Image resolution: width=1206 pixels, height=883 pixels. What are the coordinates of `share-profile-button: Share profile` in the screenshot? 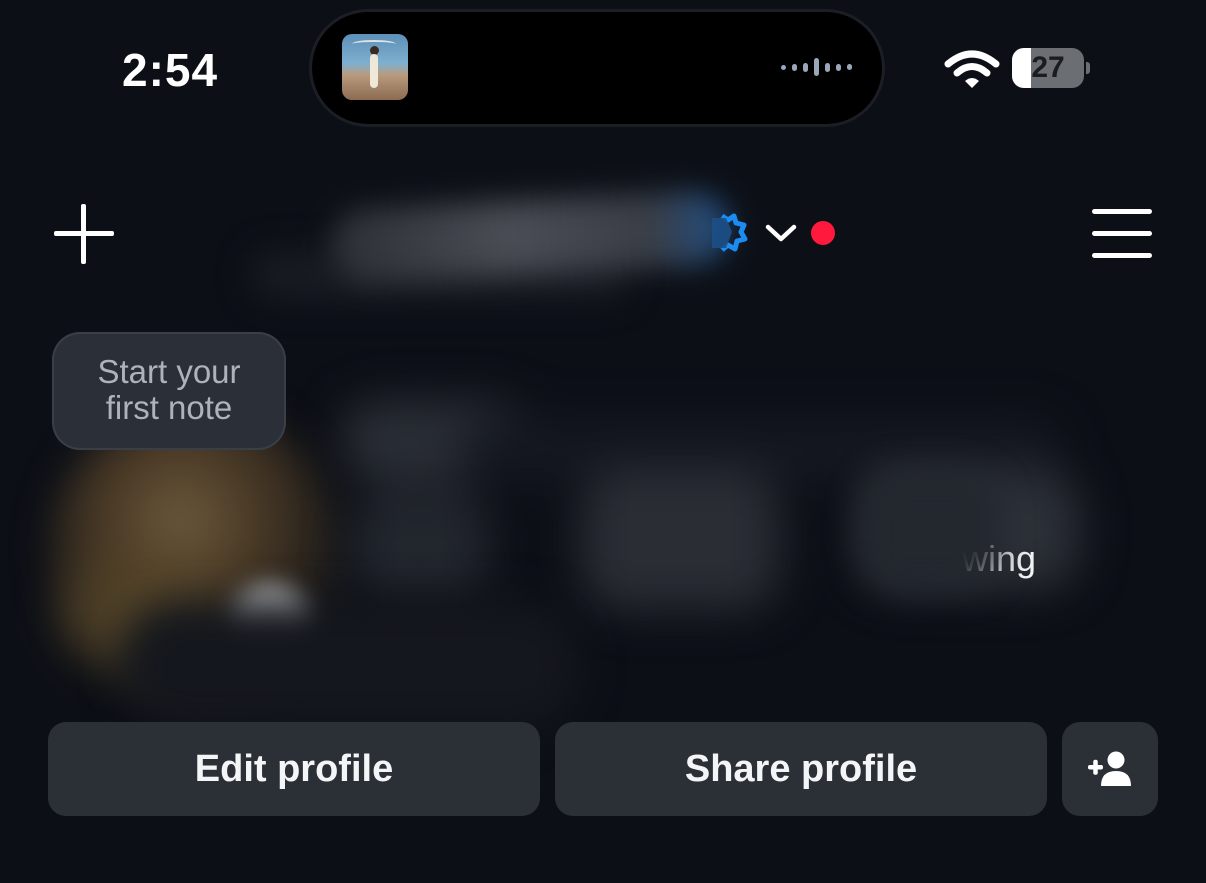 It's located at (801, 769).